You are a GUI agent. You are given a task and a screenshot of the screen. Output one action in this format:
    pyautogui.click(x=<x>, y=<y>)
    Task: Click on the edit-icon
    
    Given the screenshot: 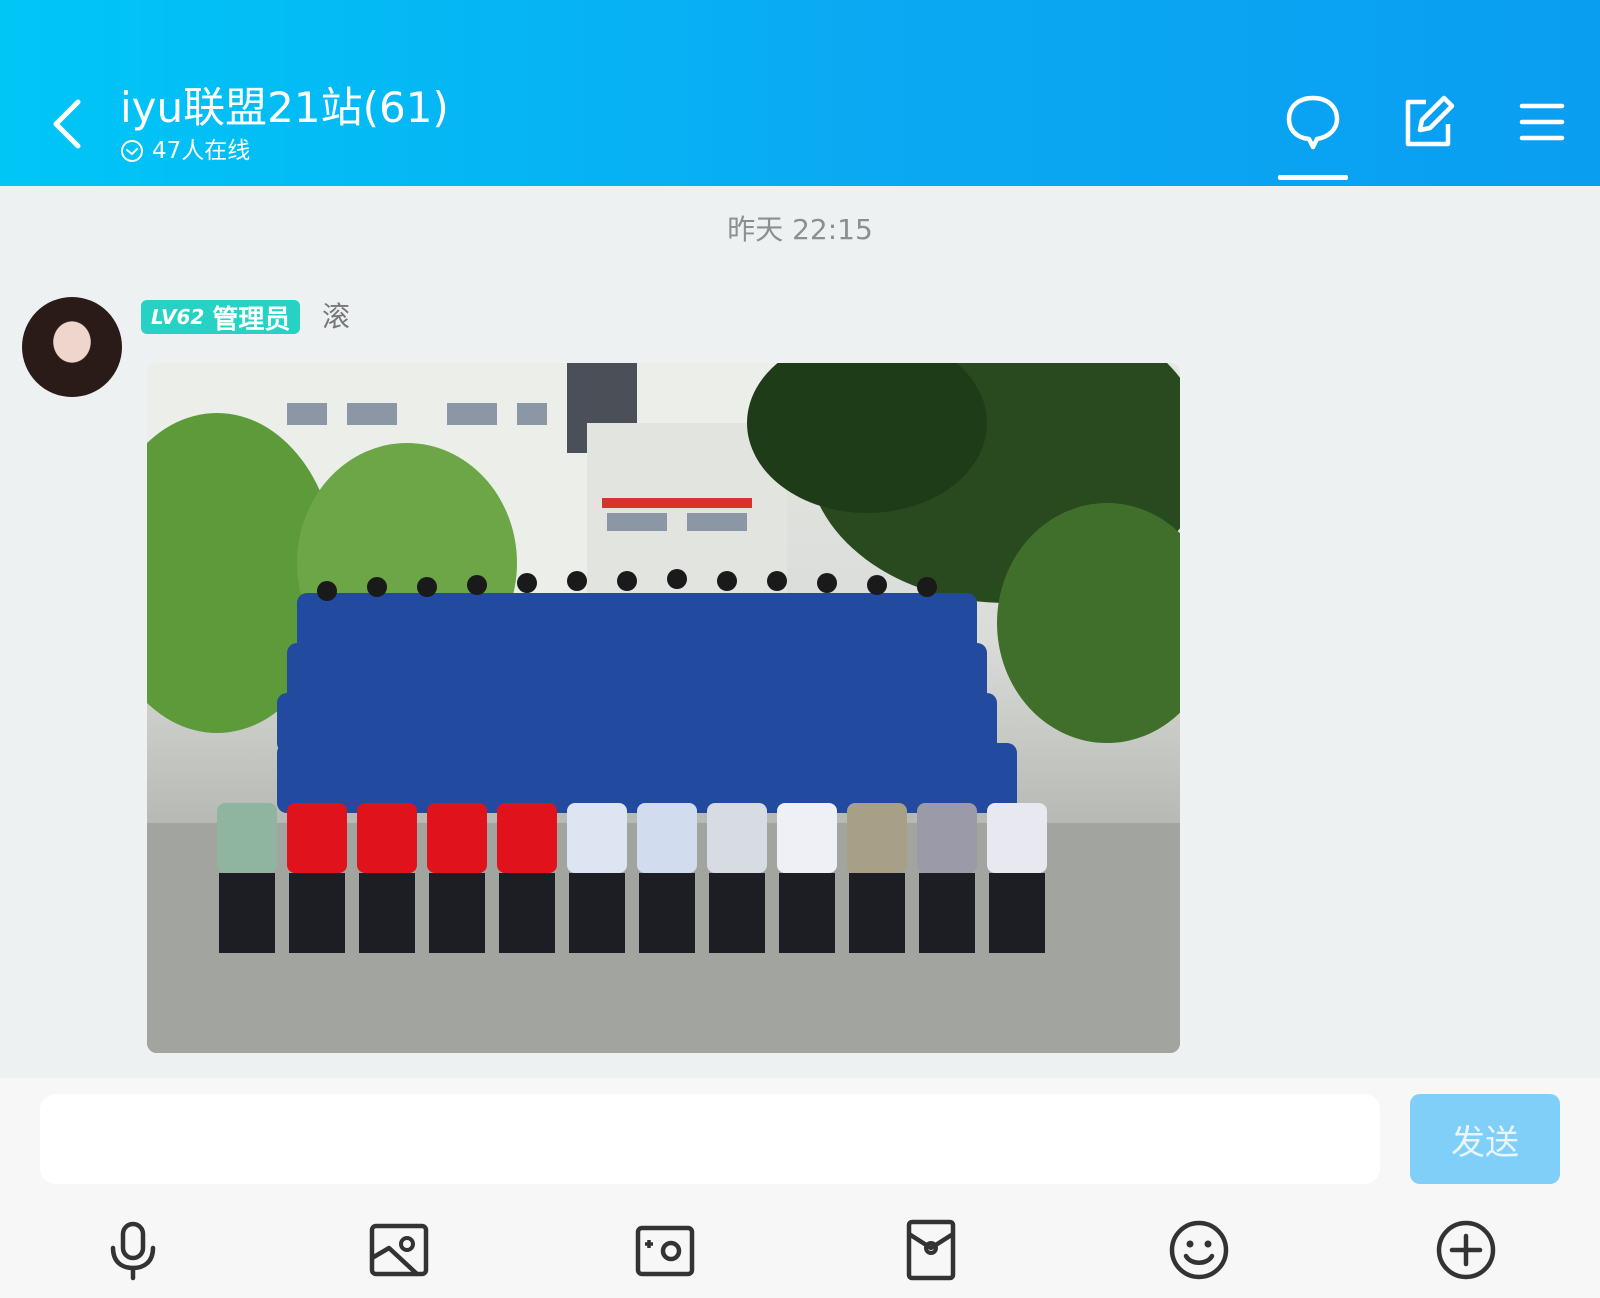 What is the action you would take?
    pyautogui.click(x=1430, y=121)
    